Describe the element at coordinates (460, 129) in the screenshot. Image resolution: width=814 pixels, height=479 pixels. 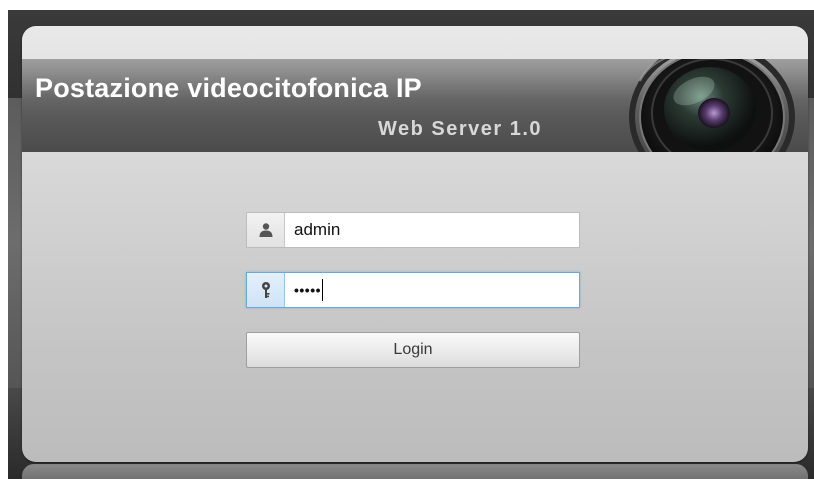
I see `app-subtitle: Web Server 1.0` at that location.